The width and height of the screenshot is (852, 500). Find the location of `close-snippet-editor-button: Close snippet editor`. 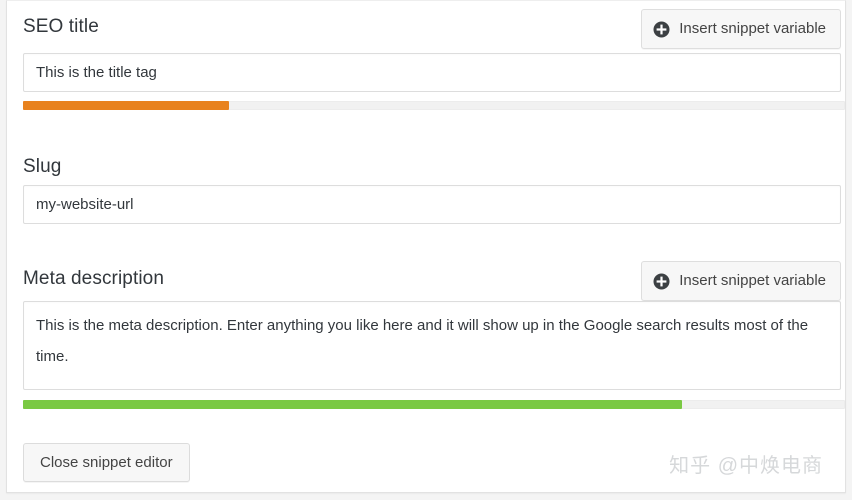

close-snippet-editor-button: Close snippet editor is located at coordinates (106, 462).